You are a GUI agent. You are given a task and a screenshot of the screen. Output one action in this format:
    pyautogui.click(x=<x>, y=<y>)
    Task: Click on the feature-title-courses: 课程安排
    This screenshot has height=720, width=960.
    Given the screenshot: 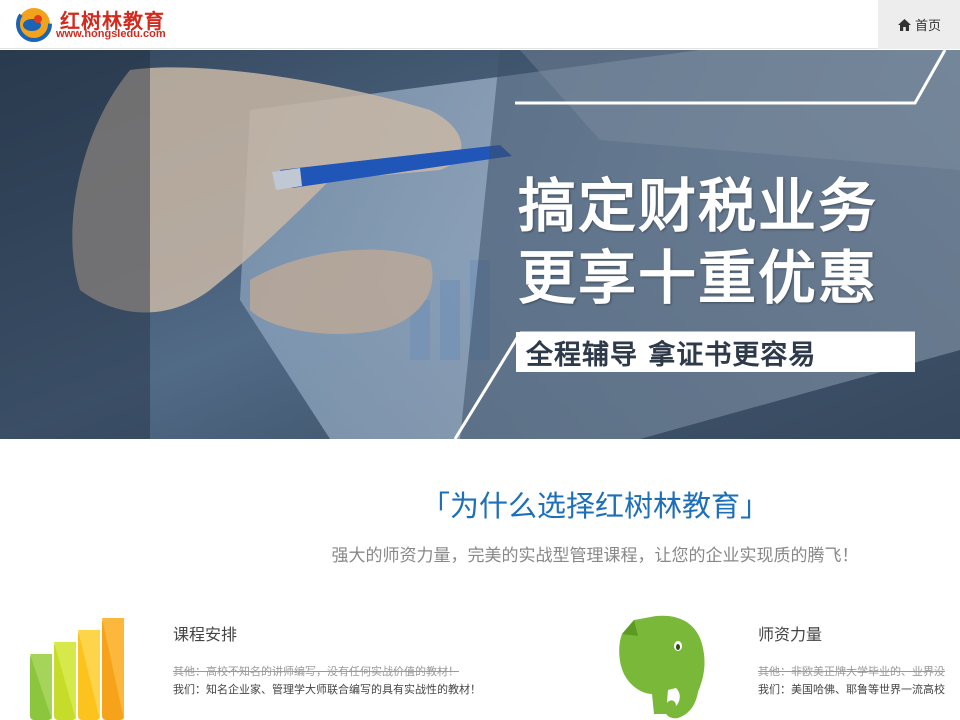 What is the action you would take?
    pyautogui.click(x=205, y=634)
    